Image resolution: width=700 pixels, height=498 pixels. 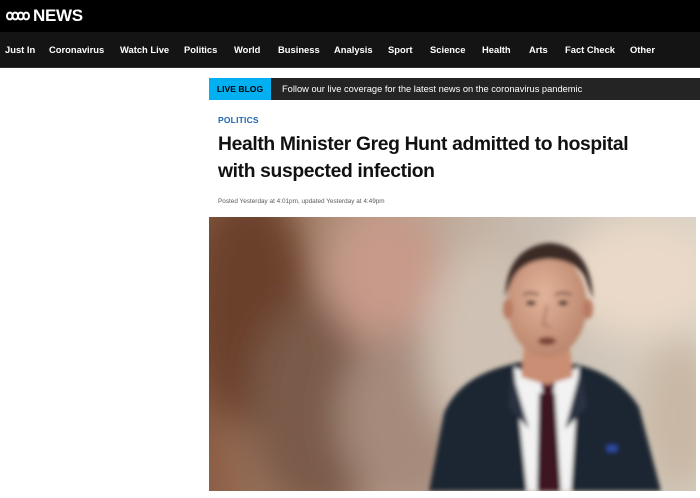 What do you see at coordinates (18, 16) in the screenshot?
I see `abc-wave-logo-icon` at bounding box center [18, 16].